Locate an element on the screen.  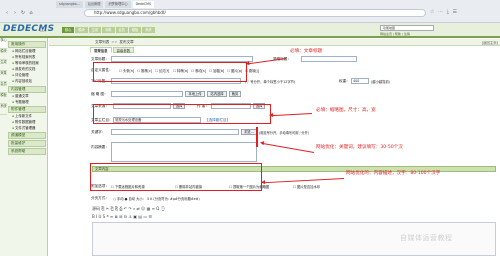
header-tab: 采集 is located at coordinates (108, 30).